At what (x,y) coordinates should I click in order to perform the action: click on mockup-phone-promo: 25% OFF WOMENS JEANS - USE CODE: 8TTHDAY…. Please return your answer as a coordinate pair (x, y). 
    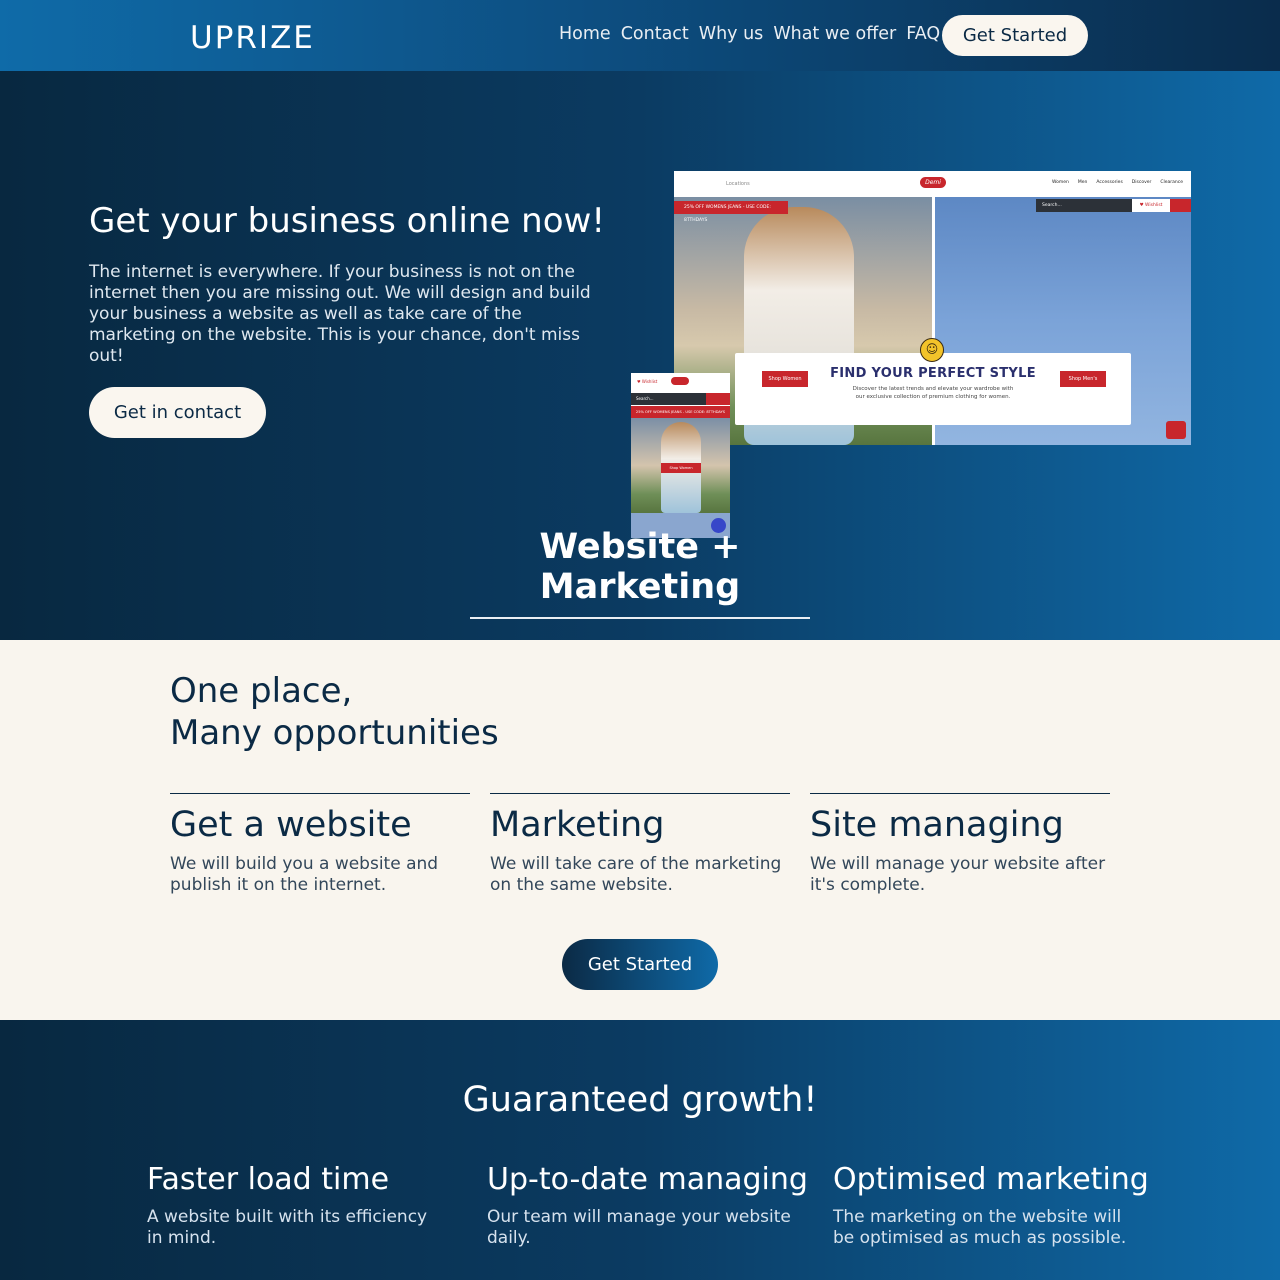
    Looking at the image, I should click on (680, 412).